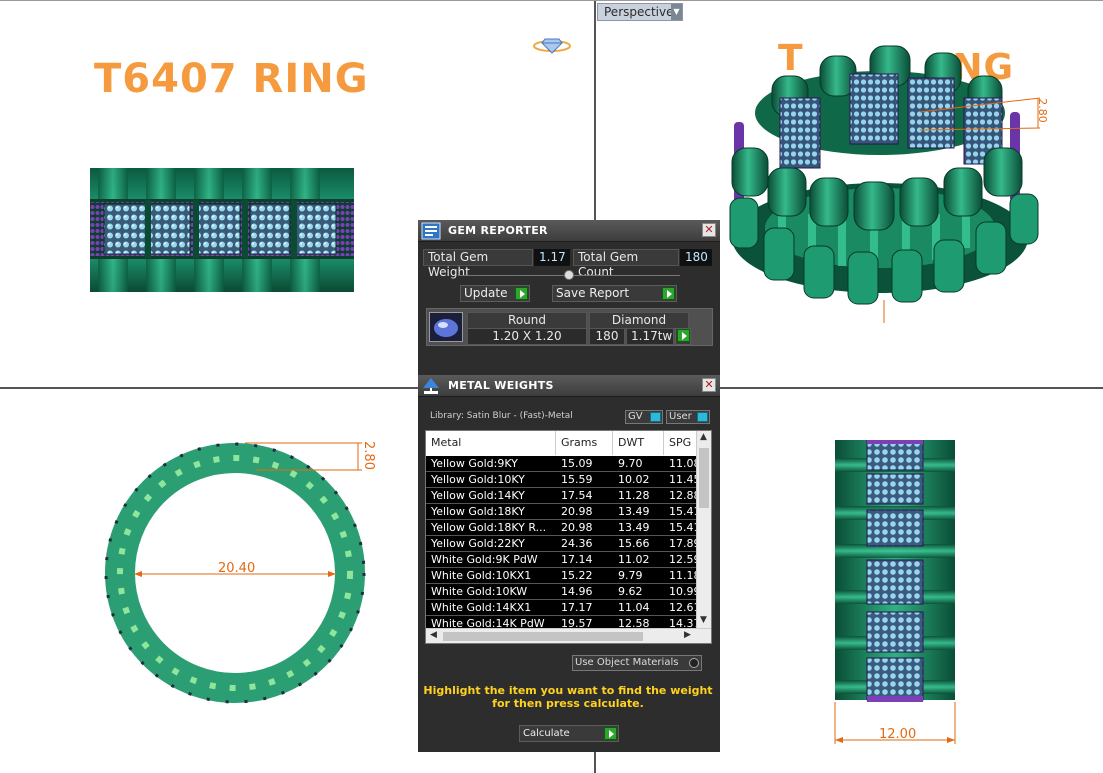  What do you see at coordinates (231, 79) in the screenshot?
I see `ring-title: T6407 RING` at bounding box center [231, 79].